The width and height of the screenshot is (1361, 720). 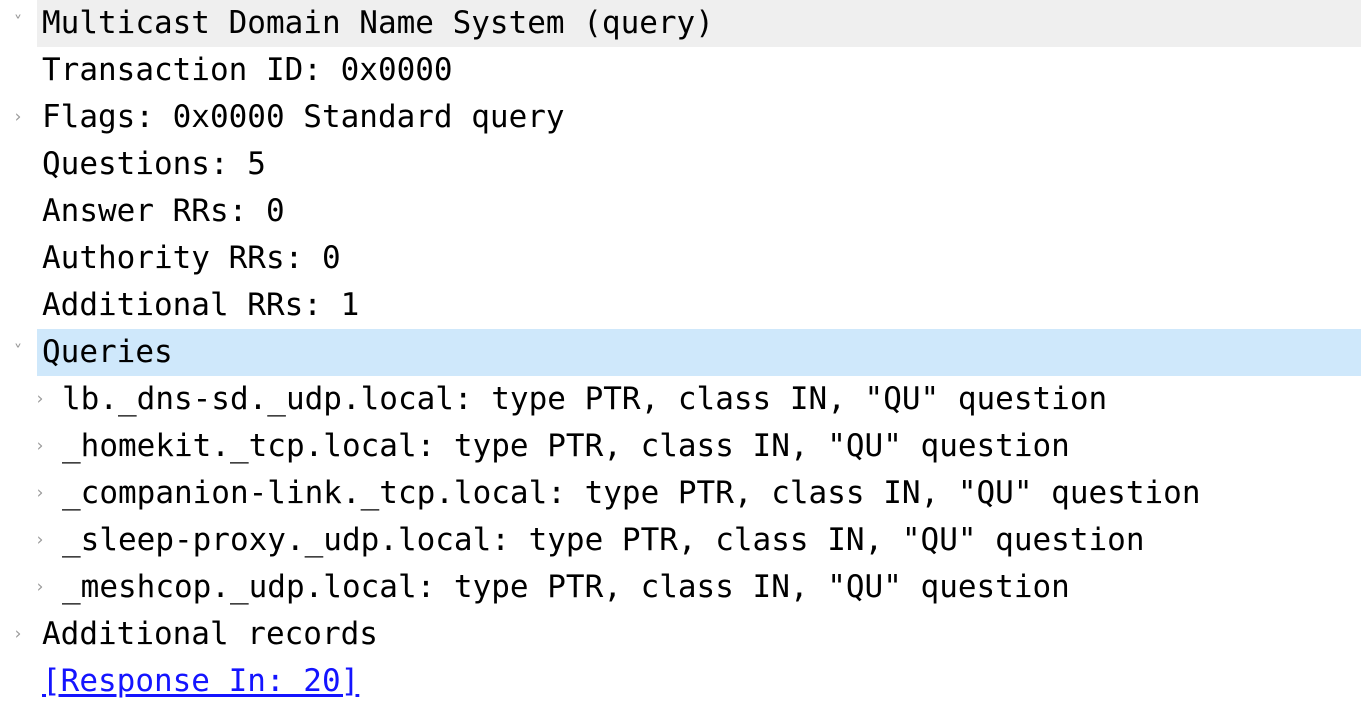 What do you see at coordinates (247, 70) in the screenshot?
I see `tree-row-label-transaction-id: Transaction ID: 0x0000` at bounding box center [247, 70].